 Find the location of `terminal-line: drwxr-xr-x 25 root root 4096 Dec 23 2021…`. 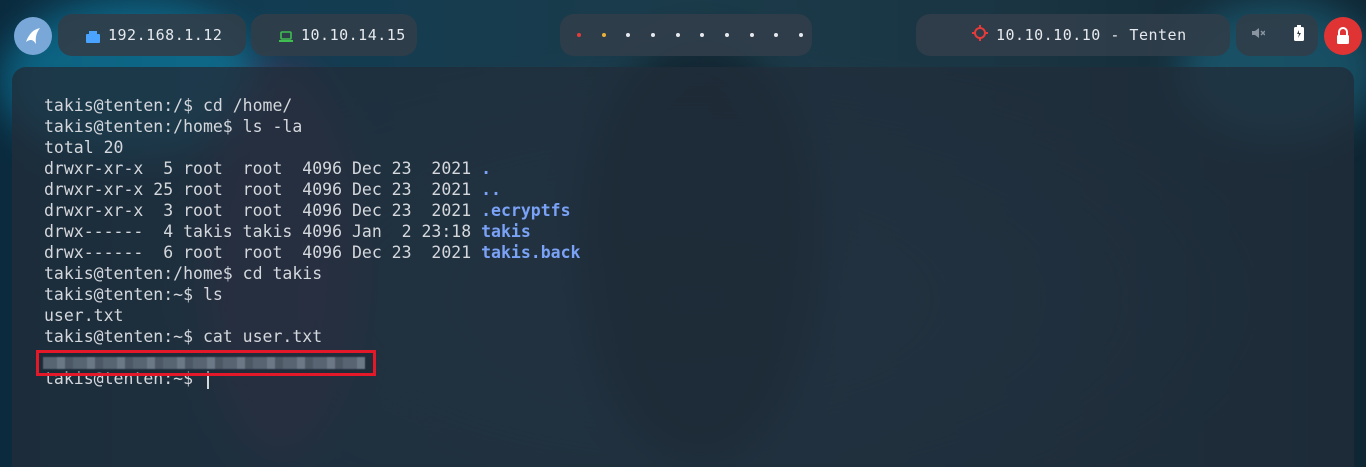

terminal-line: drwxr-xr-x 25 root root 4096 Dec 23 2021… is located at coordinates (312, 189).